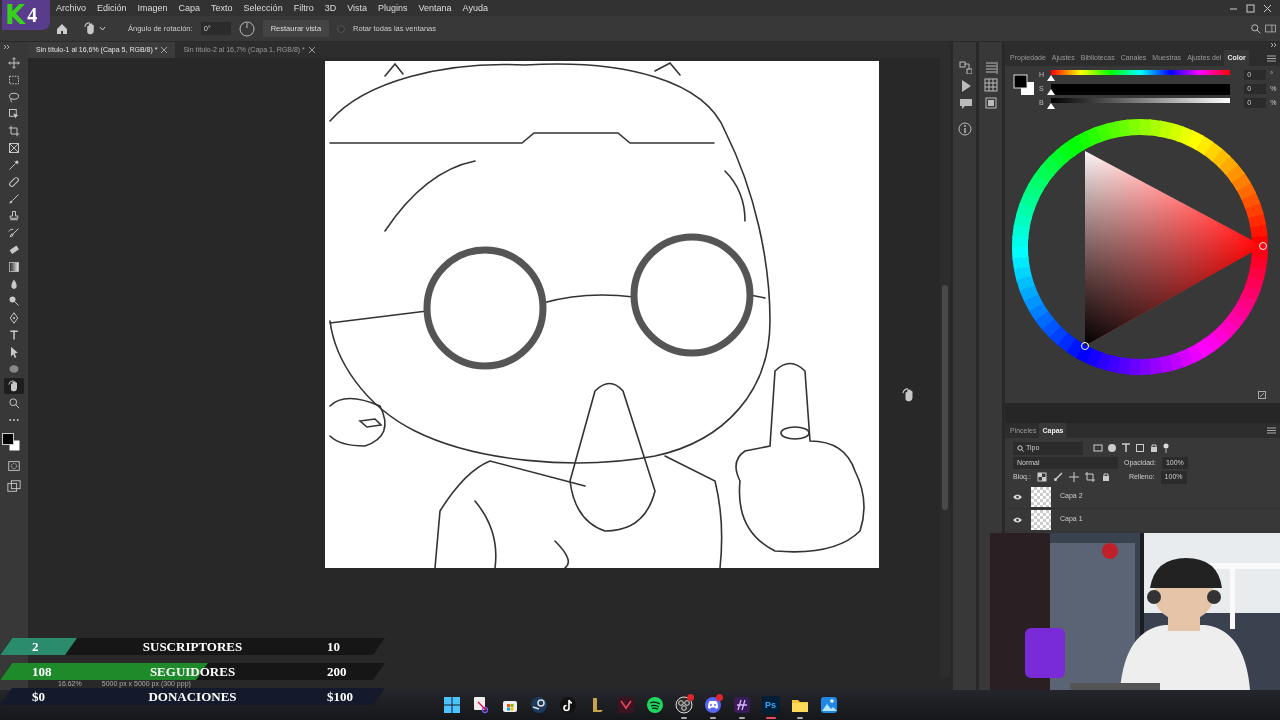 This screenshot has width=1280, height=720. I want to click on ring-icon, so click(683, 705).